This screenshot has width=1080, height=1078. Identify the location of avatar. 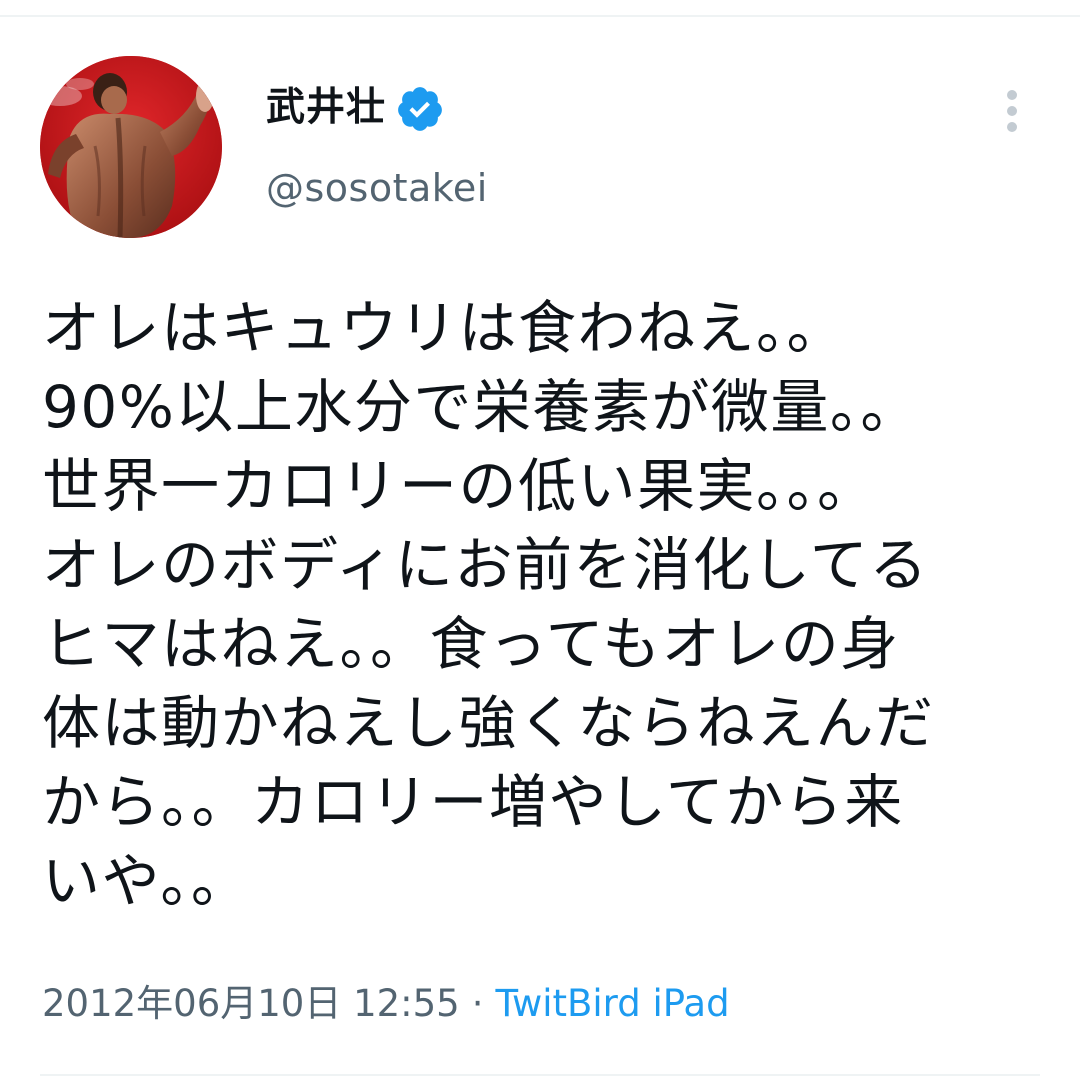
(131, 147).